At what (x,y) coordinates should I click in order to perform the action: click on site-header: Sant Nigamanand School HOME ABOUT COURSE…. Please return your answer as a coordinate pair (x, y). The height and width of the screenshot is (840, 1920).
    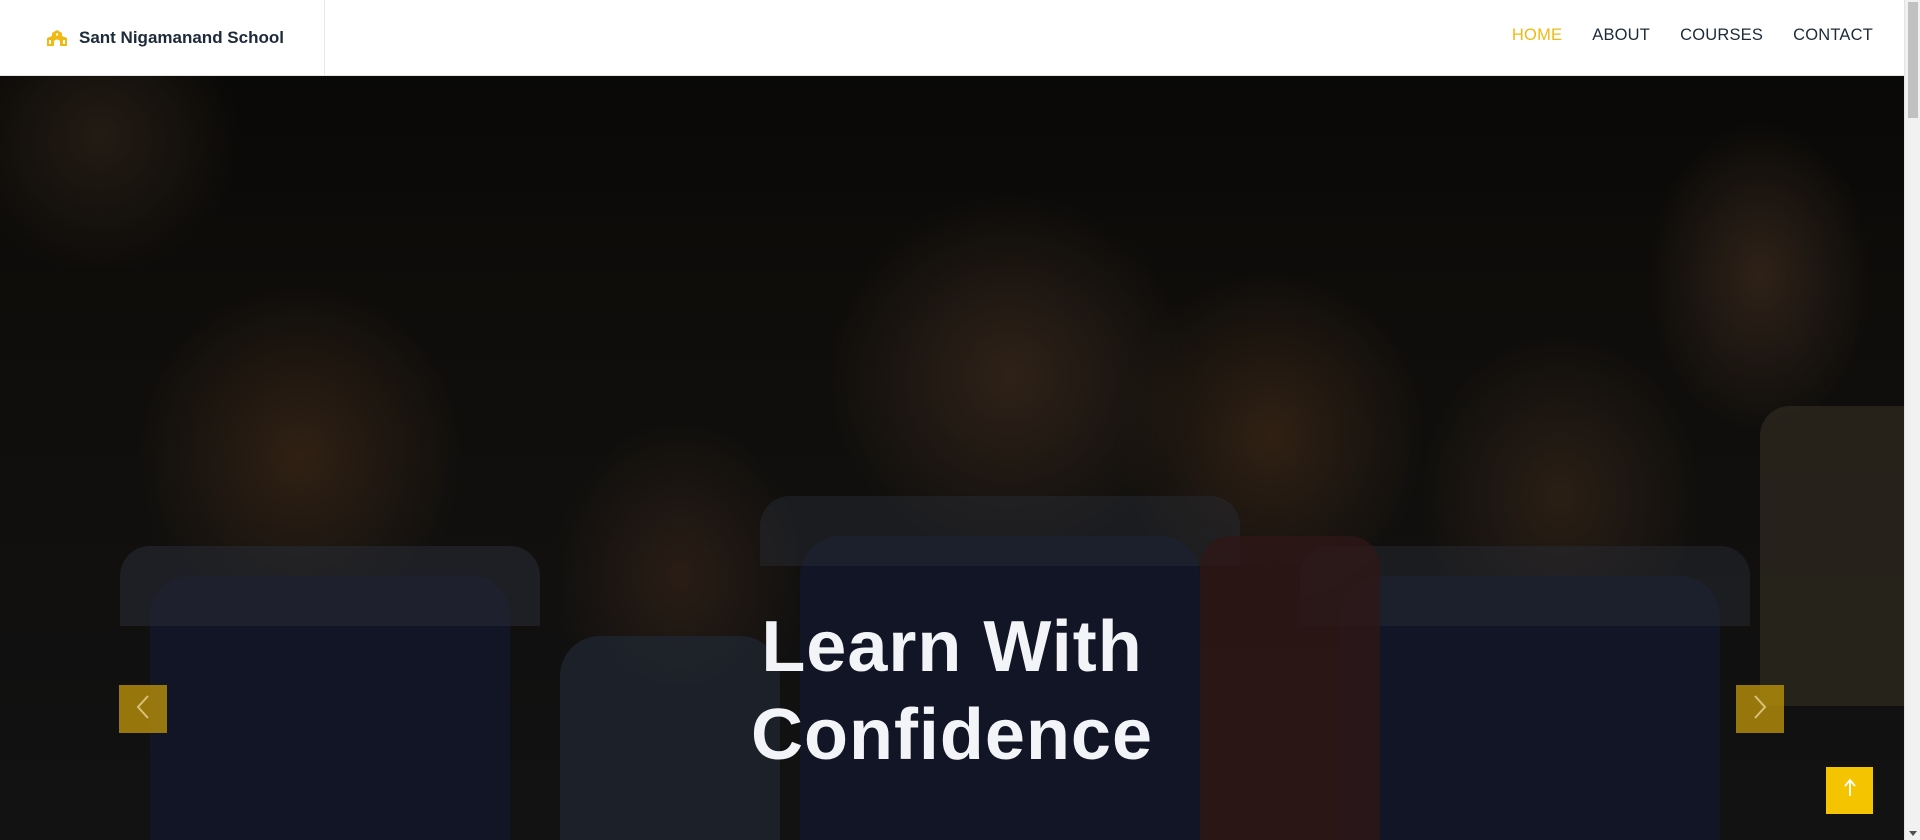
    Looking at the image, I should click on (952, 38).